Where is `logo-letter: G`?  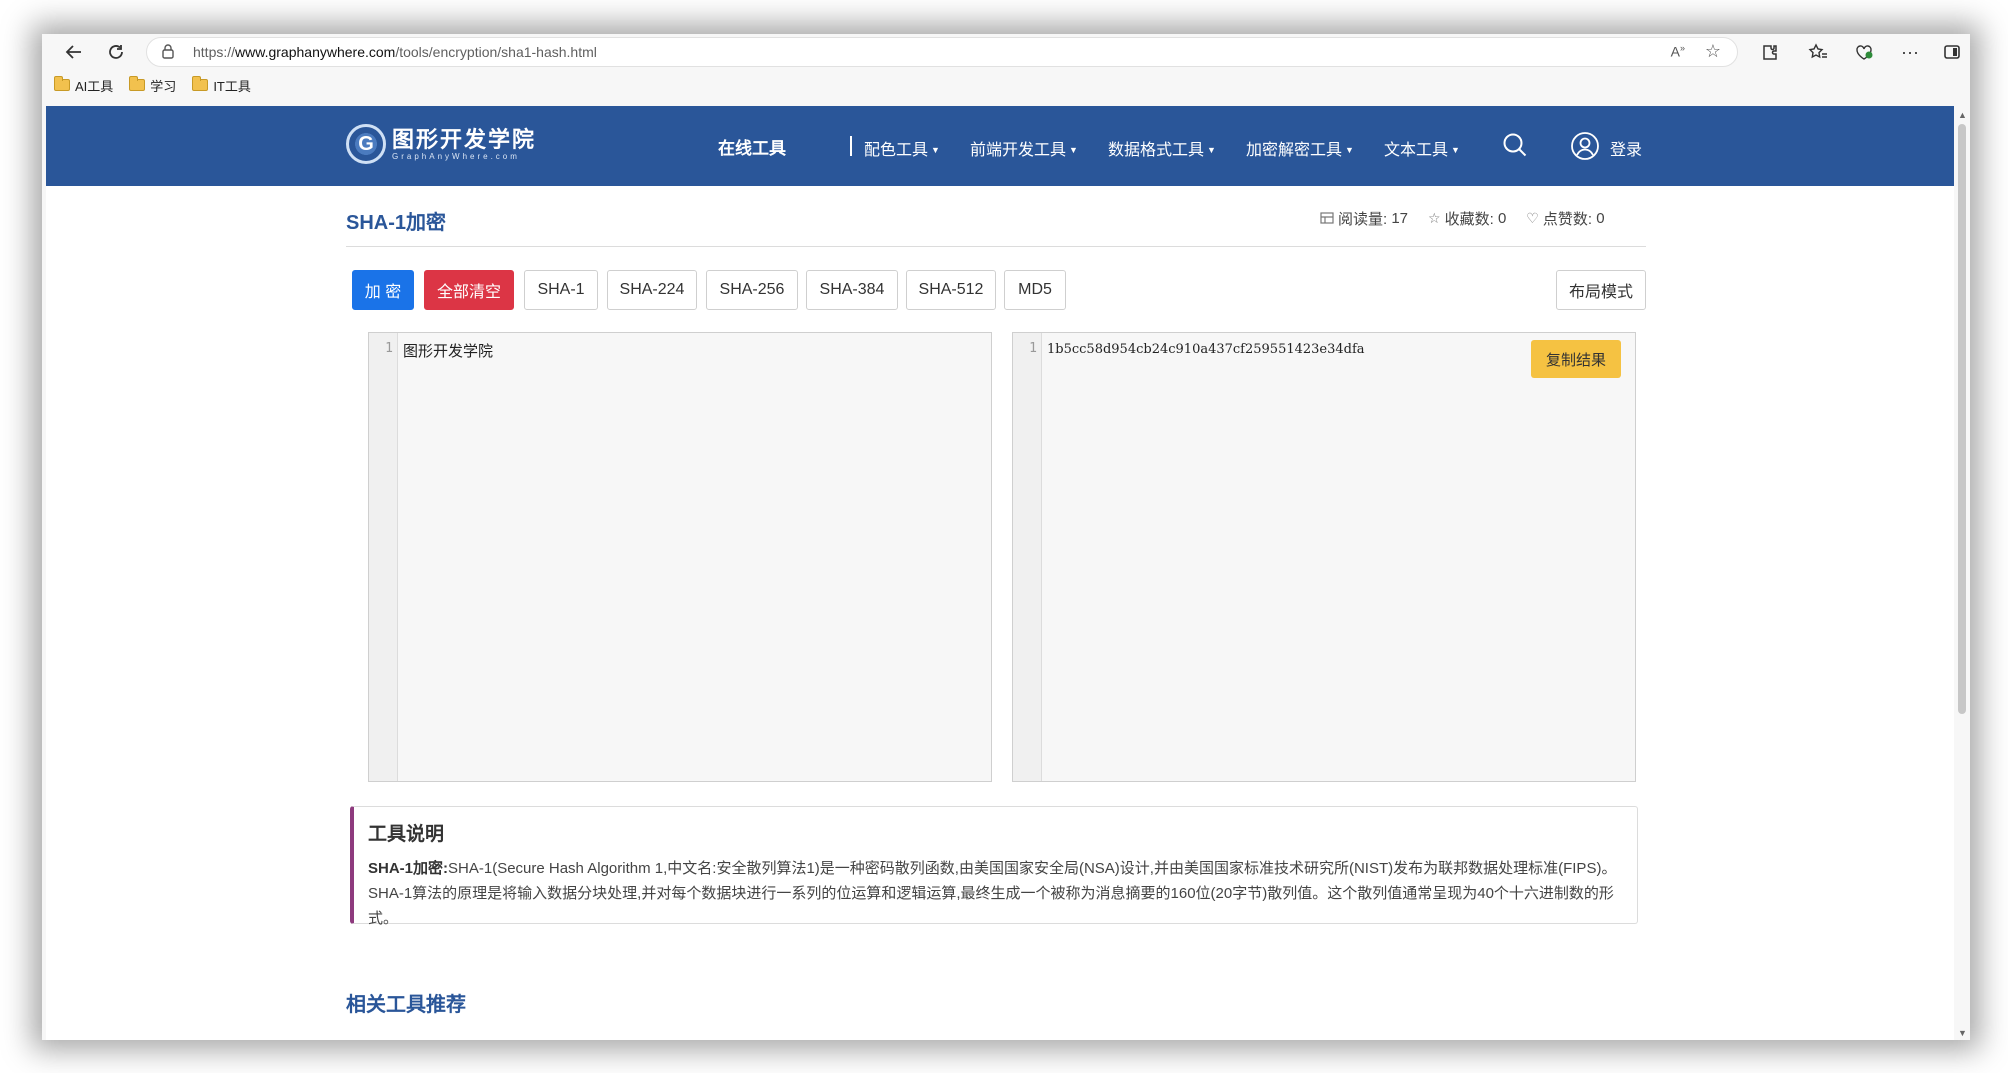 logo-letter: G is located at coordinates (366, 143).